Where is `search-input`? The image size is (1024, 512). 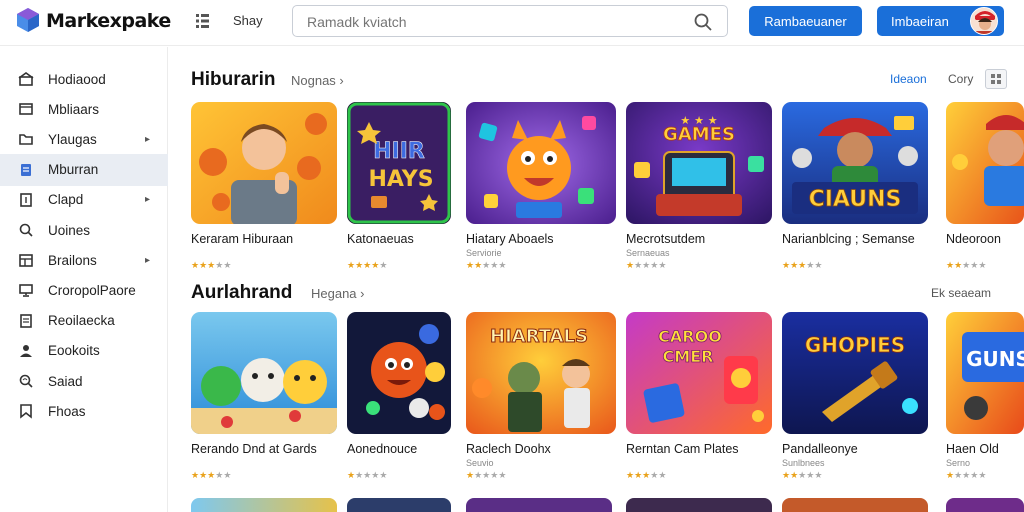
search-input is located at coordinates (492, 22).